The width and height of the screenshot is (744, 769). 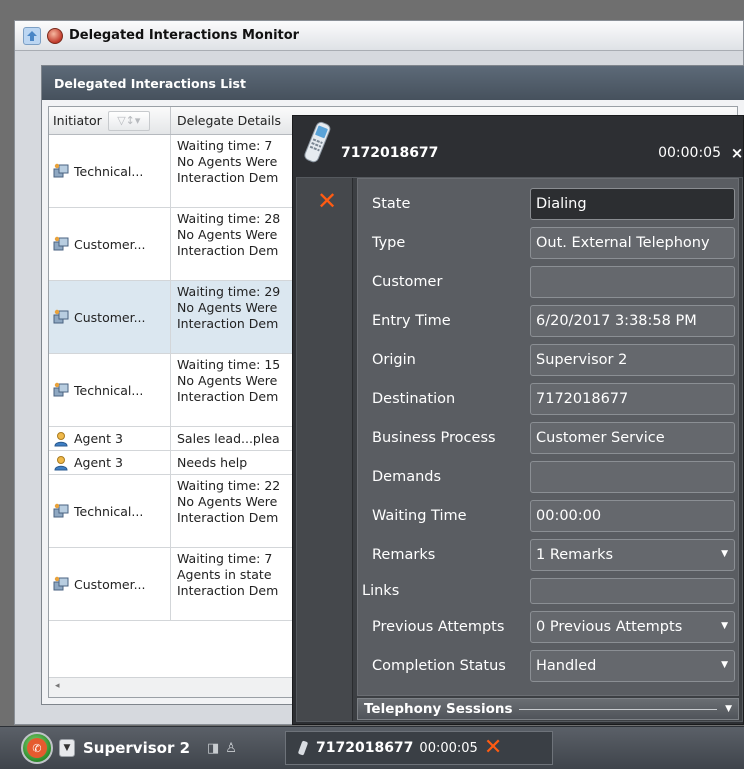 I want to click on window-title: Delegated Interactions Monitor, so click(x=184, y=35).